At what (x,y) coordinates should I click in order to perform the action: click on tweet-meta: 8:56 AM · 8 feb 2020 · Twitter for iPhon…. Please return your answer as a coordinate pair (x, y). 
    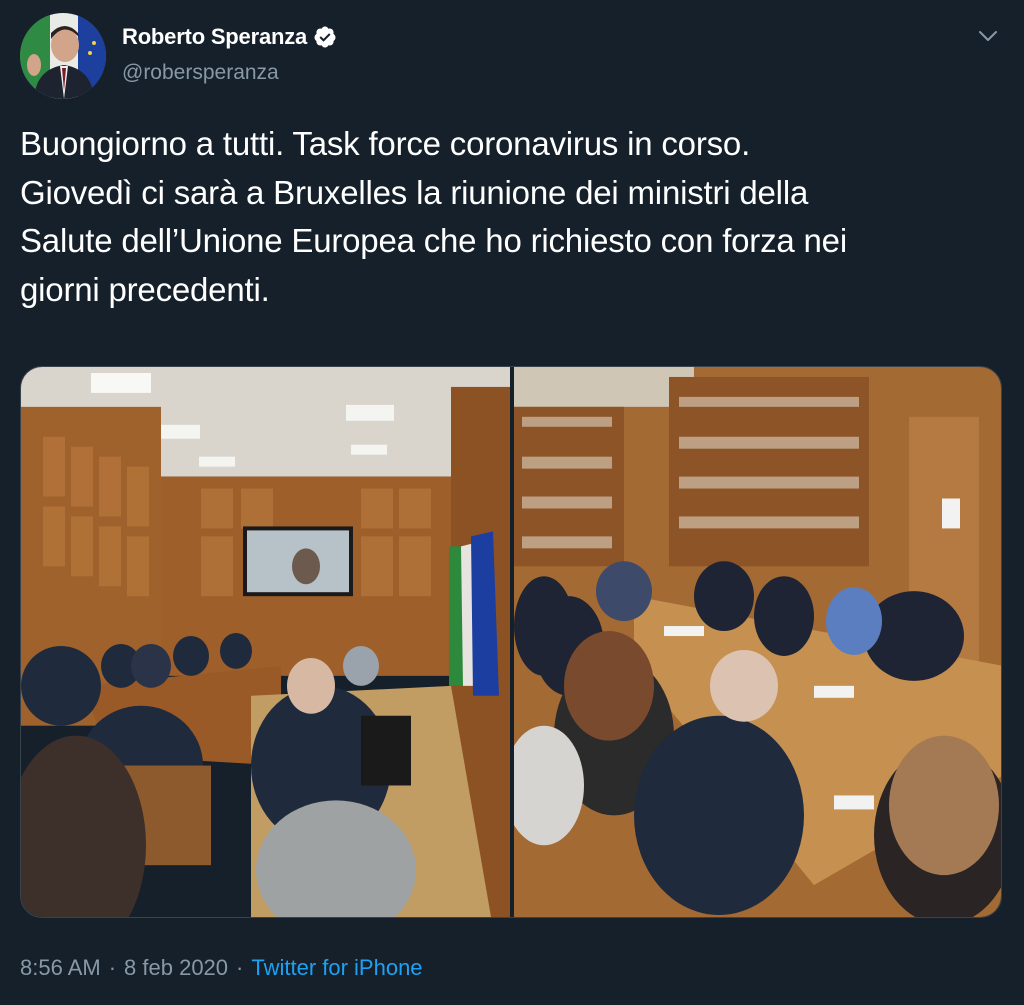
    Looking at the image, I should click on (221, 968).